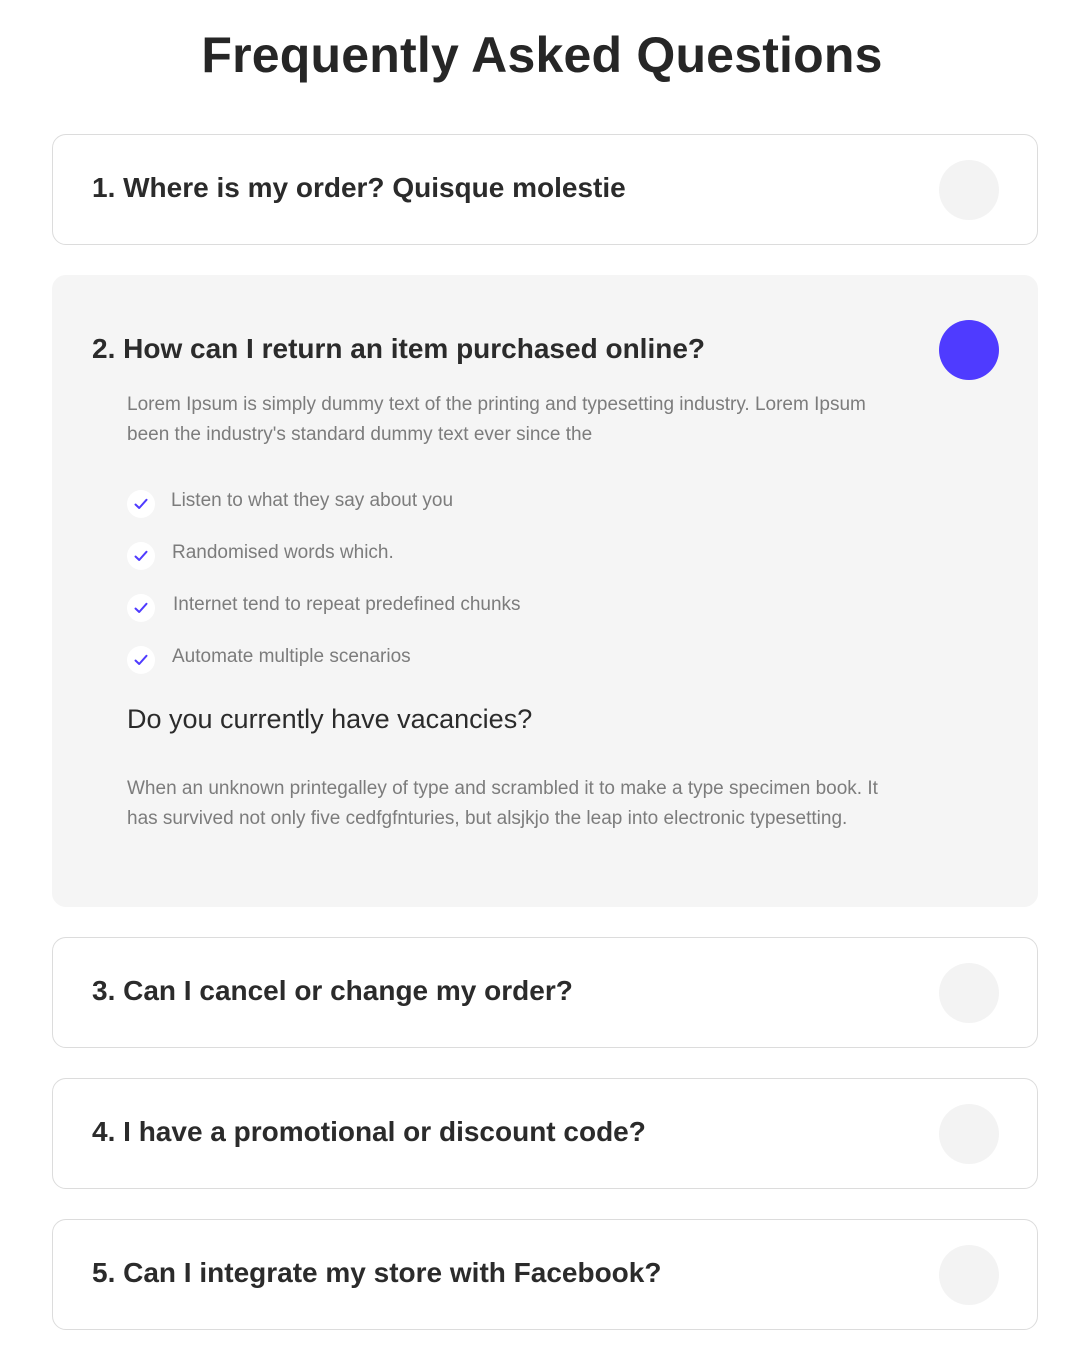 The height and width of the screenshot is (1361, 1084). I want to click on checklist-item-text: Randomised words which., so click(283, 552).